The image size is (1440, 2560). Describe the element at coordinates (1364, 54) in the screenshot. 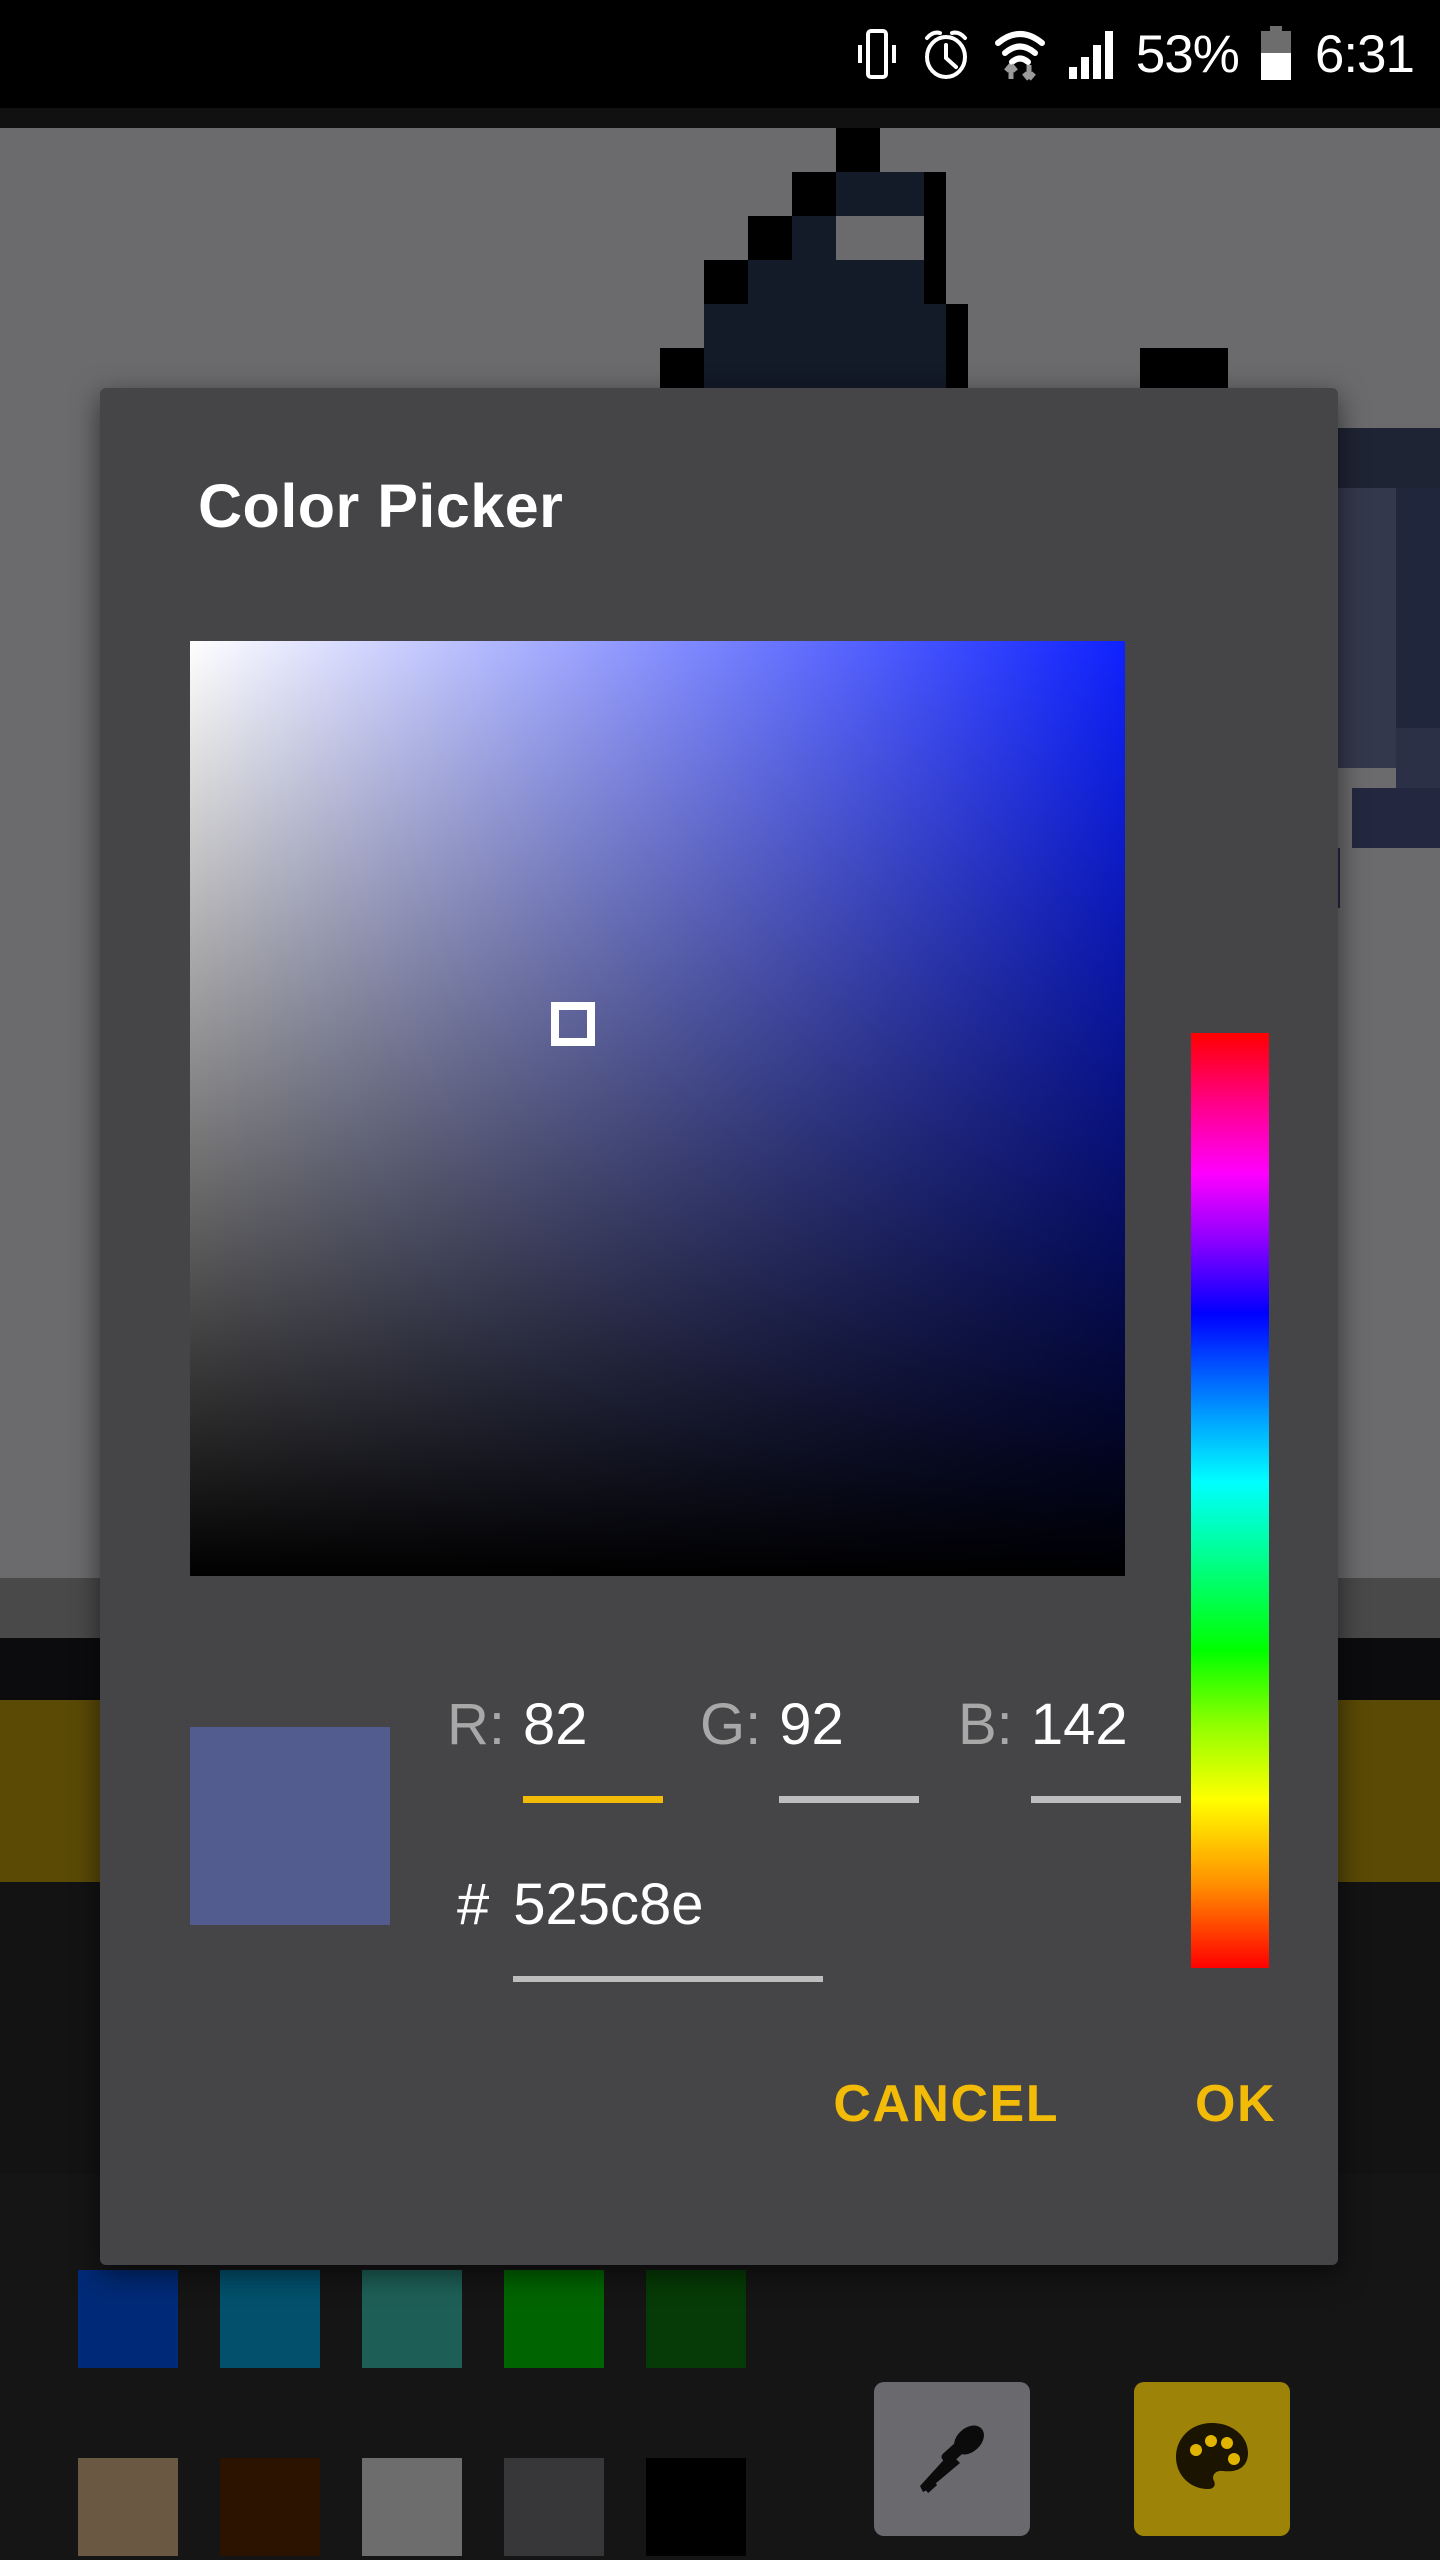

I see `status-clock: 6:31` at that location.